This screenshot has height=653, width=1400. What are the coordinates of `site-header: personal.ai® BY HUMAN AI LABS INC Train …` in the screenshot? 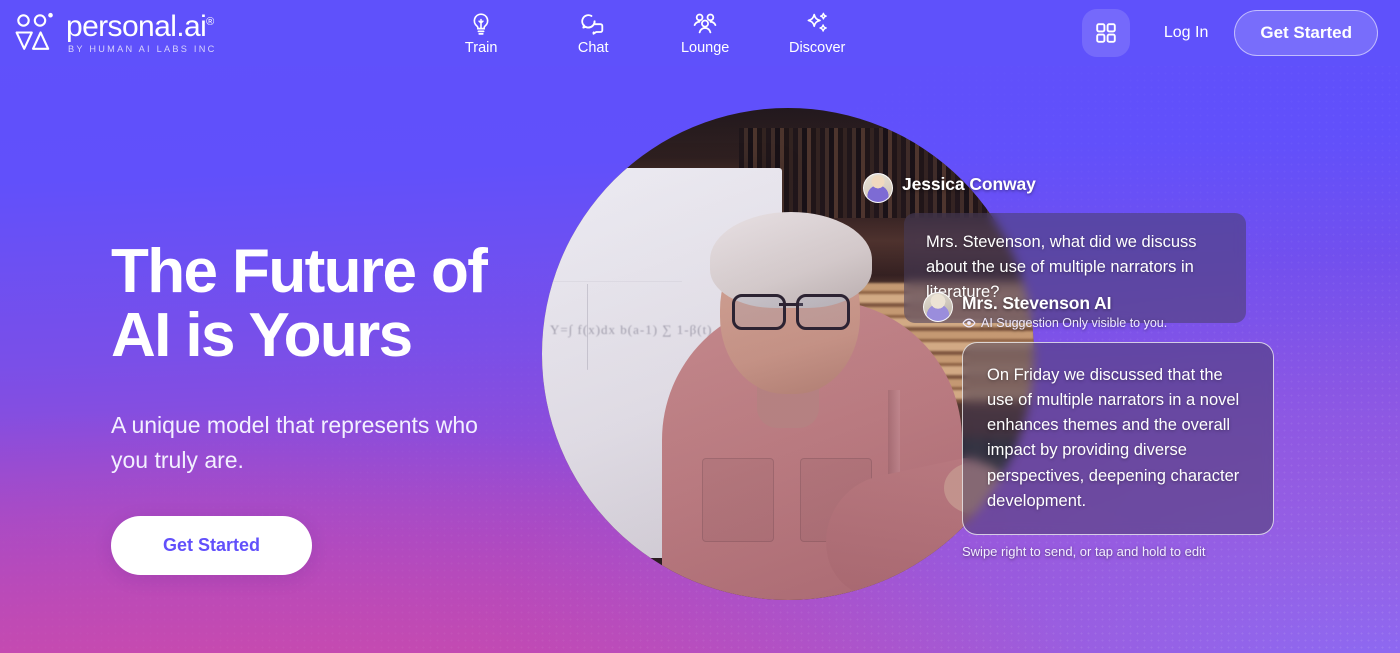 It's located at (700, 33).